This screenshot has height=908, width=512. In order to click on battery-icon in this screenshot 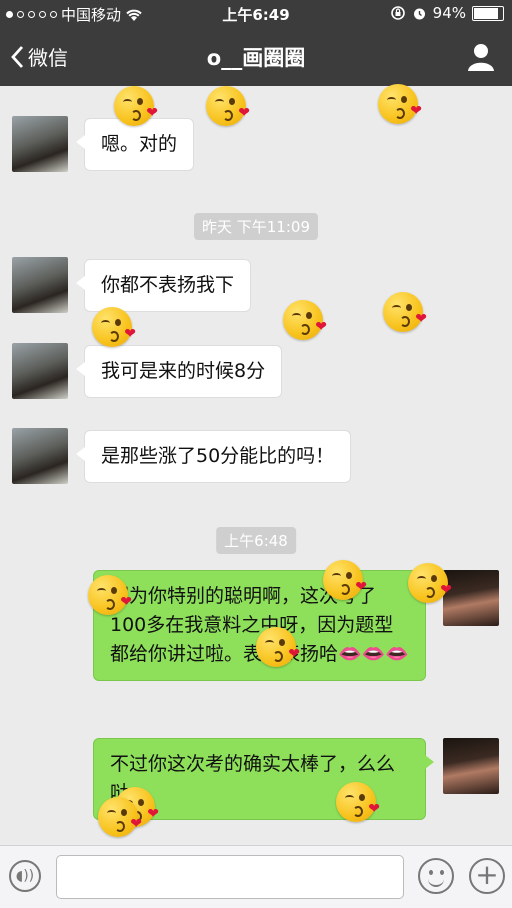, I will do `click(488, 13)`.